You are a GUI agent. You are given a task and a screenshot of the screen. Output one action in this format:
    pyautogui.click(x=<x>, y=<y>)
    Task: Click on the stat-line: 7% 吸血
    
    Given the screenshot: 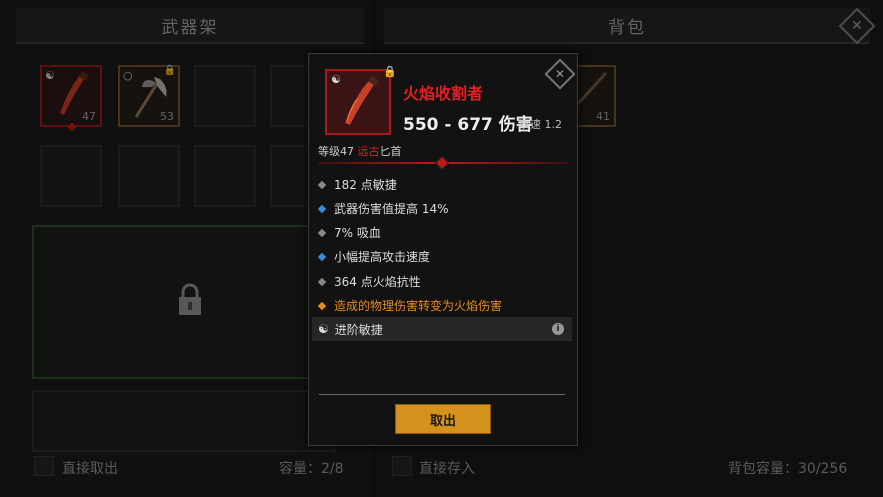 What is the action you would take?
    pyautogui.click(x=349, y=232)
    